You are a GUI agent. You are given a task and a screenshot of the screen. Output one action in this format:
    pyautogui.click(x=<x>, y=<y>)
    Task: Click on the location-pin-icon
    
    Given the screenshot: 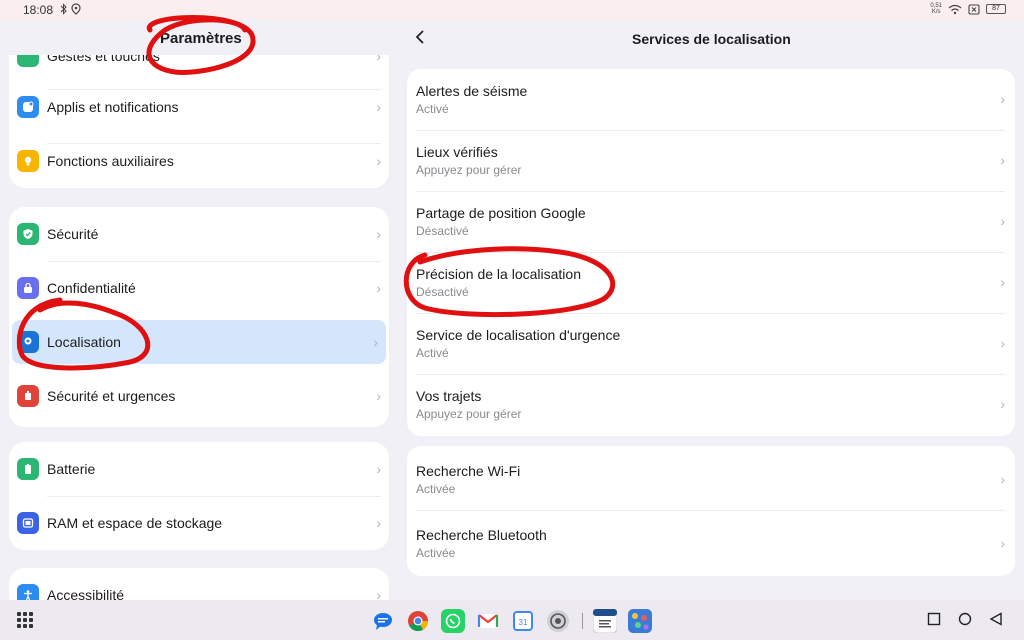 What is the action you would take?
    pyautogui.click(x=28, y=342)
    